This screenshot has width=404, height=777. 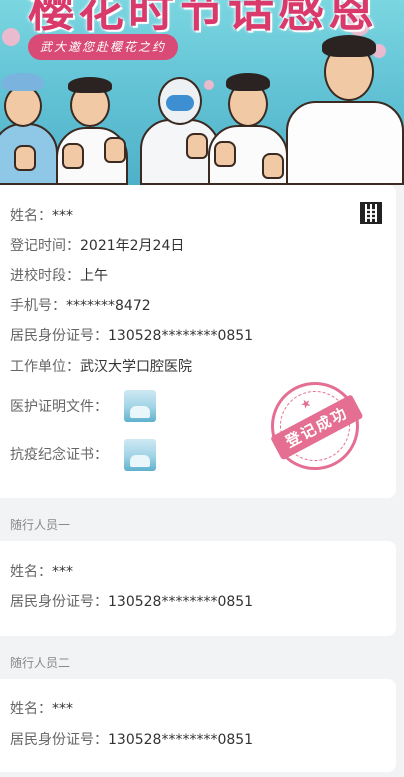 What do you see at coordinates (38, 306) in the screenshot?
I see `phone-label: 手机号：` at bounding box center [38, 306].